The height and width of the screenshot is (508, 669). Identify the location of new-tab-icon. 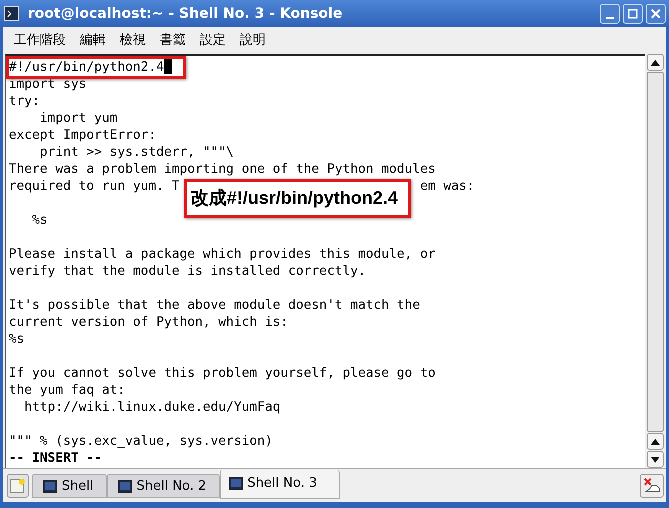
(18, 486).